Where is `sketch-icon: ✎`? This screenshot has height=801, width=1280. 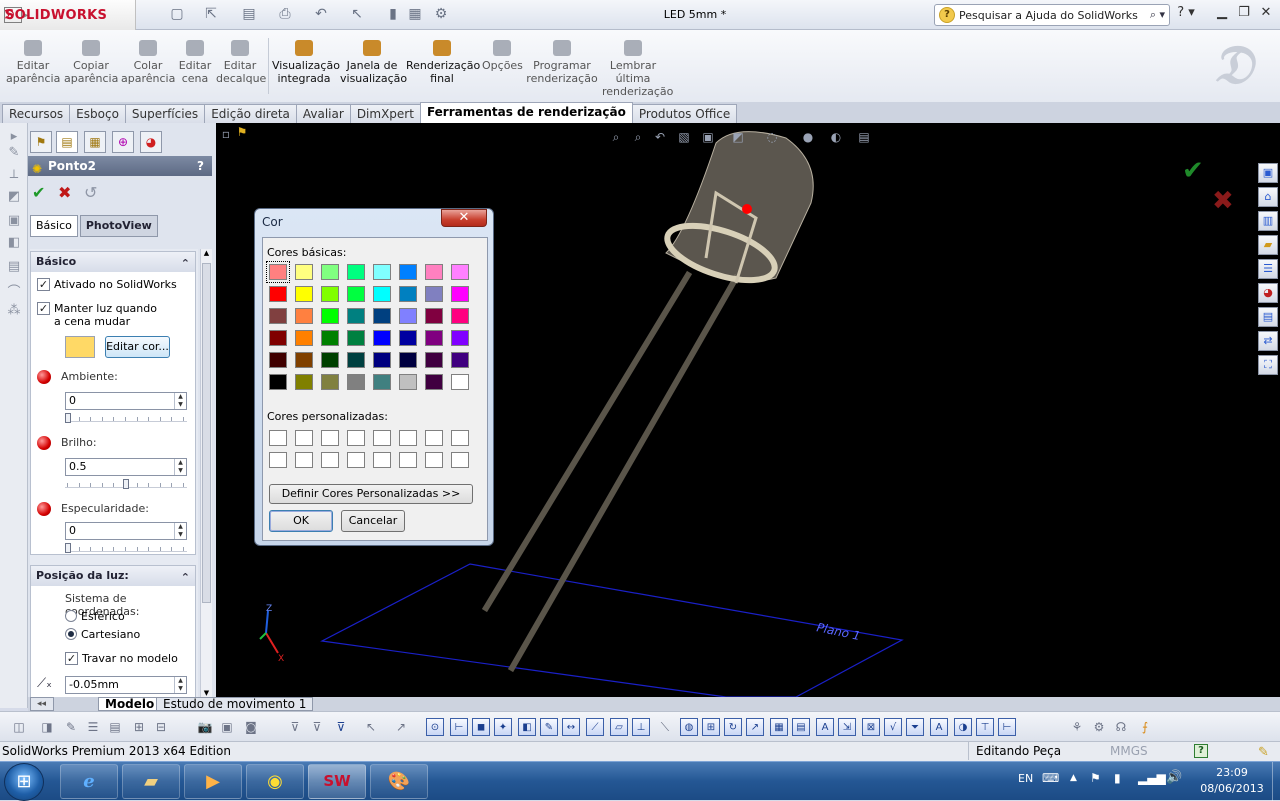 sketch-icon: ✎ is located at coordinates (14, 153).